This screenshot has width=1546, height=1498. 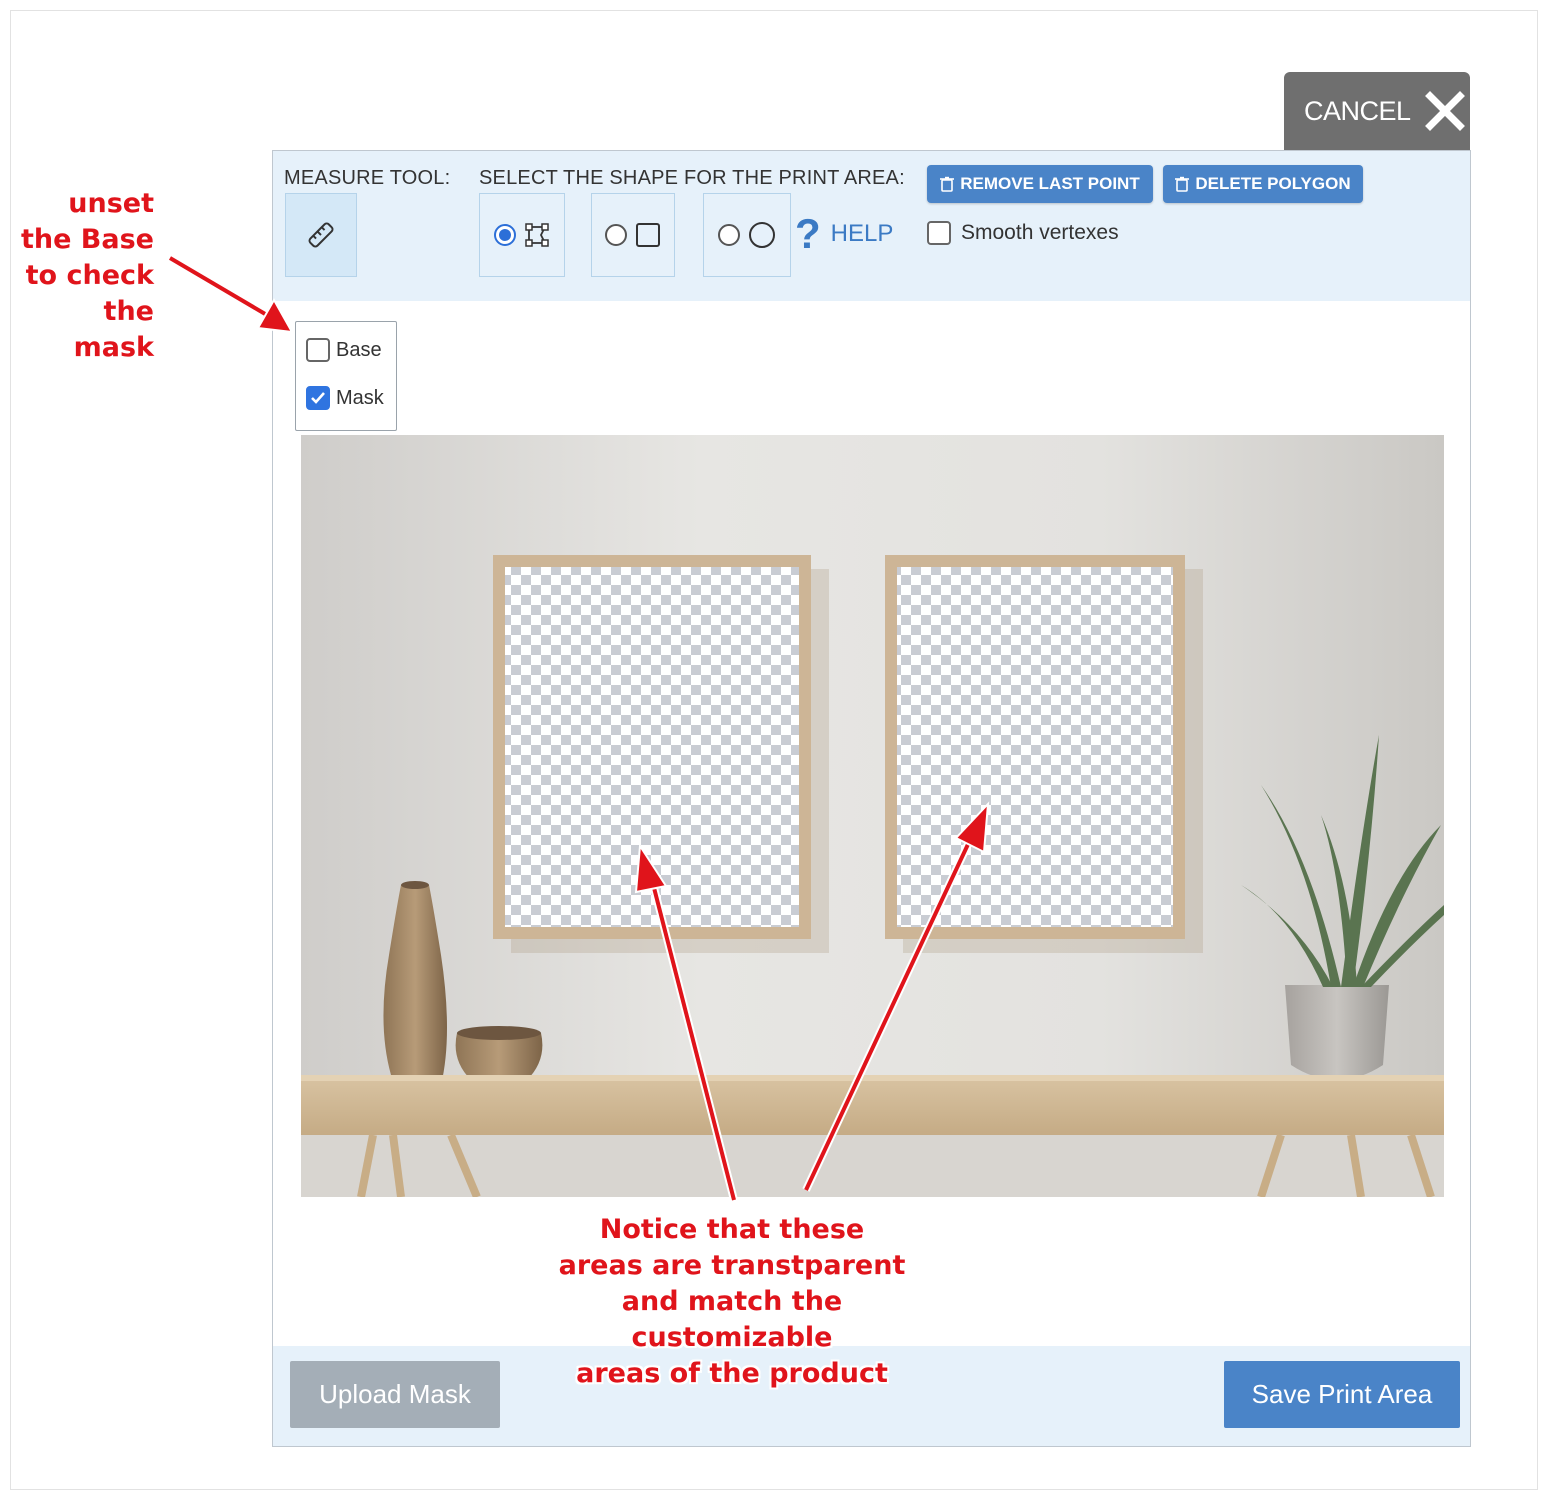 I want to click on rectangle-radio, so click(x=616, y=235).